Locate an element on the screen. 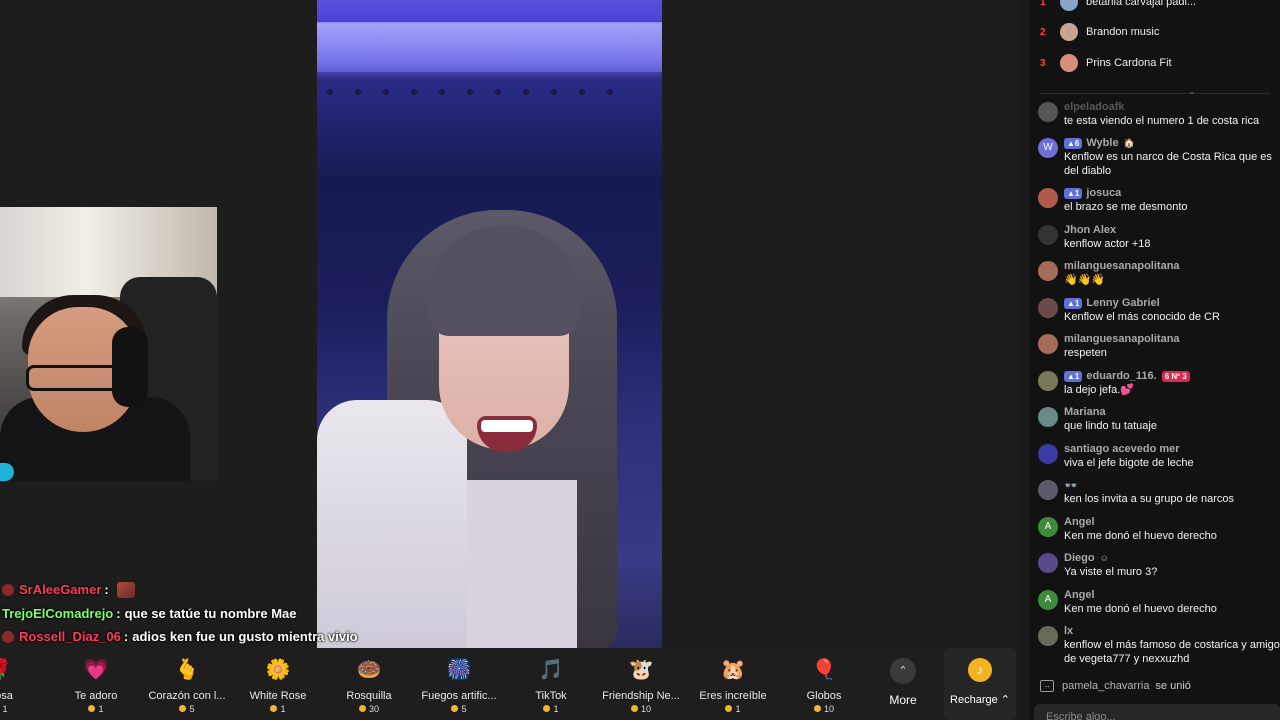 This screenshot has width=1280, height=720. chat-username: Jhon Alex is located at coordinates (1090, 230).